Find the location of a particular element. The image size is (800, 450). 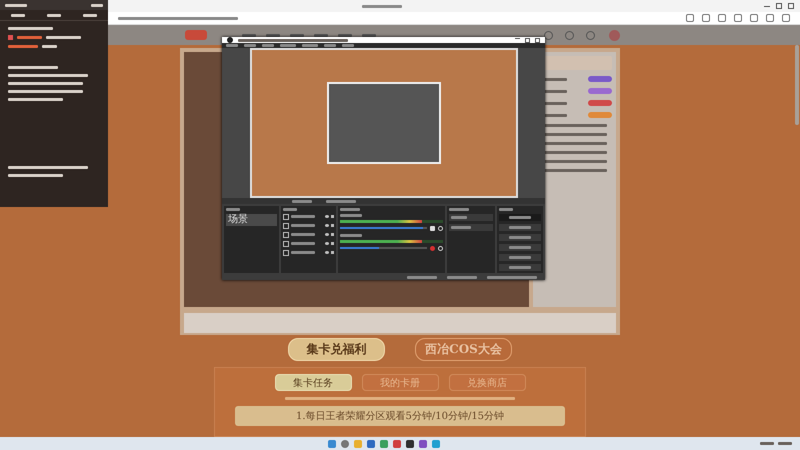

banner-tab: 集卡兑福利 is located at coordinates (336, 349).